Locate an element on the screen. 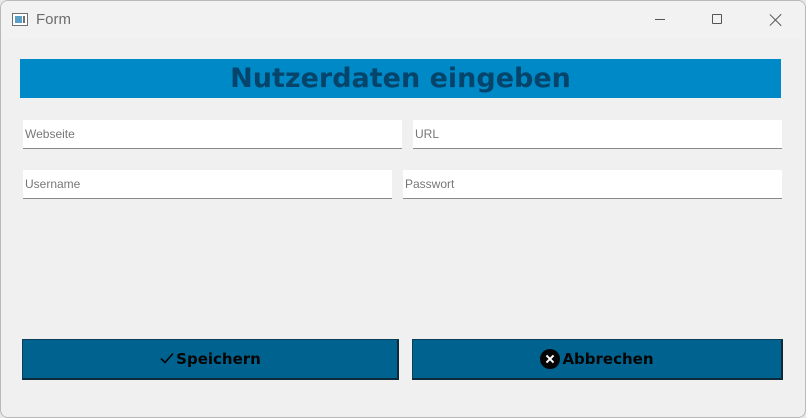  close-circle-icon is located at coordinates (550, 359).